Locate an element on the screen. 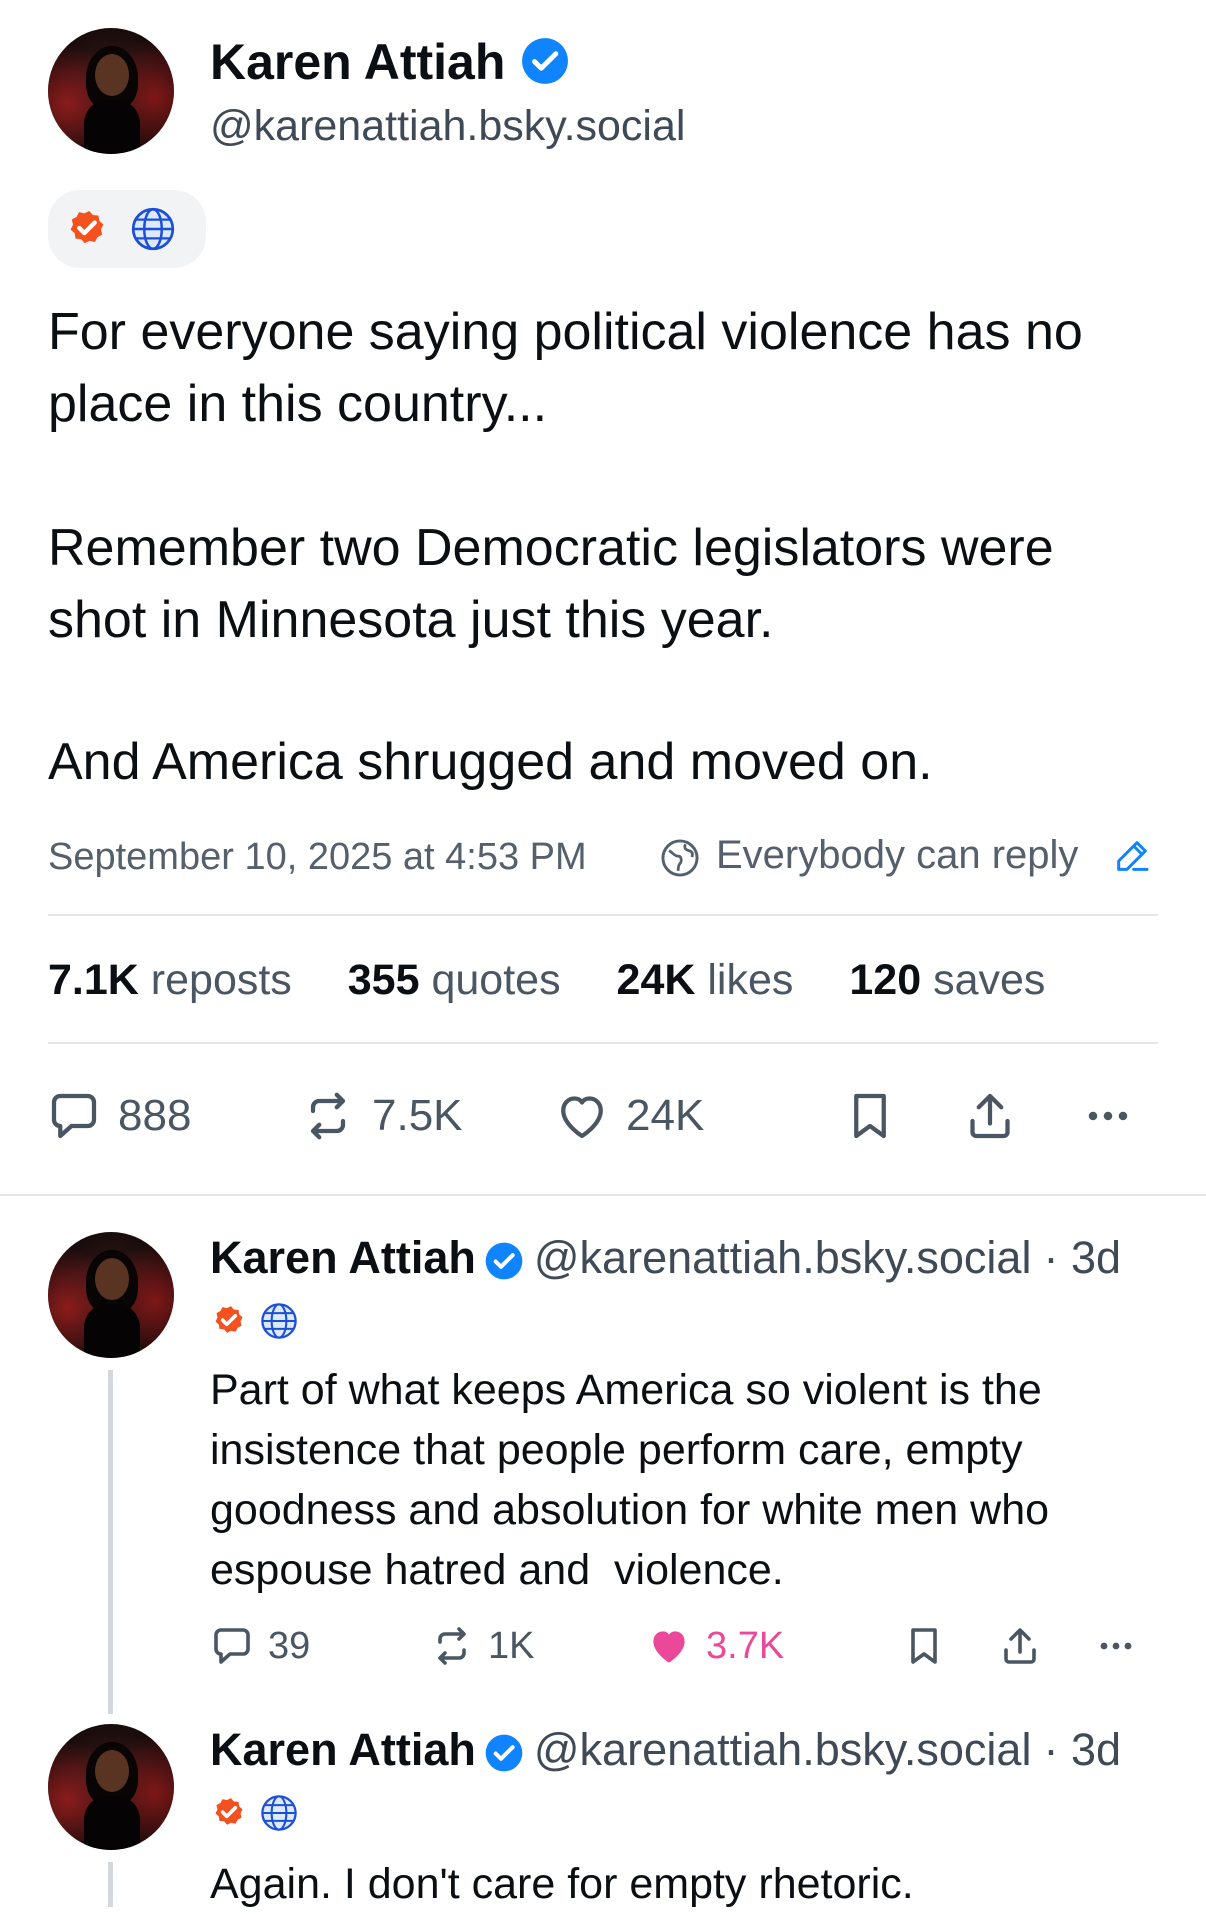  quotes-stat: 355 quotes is located at coordinates (454, 980).